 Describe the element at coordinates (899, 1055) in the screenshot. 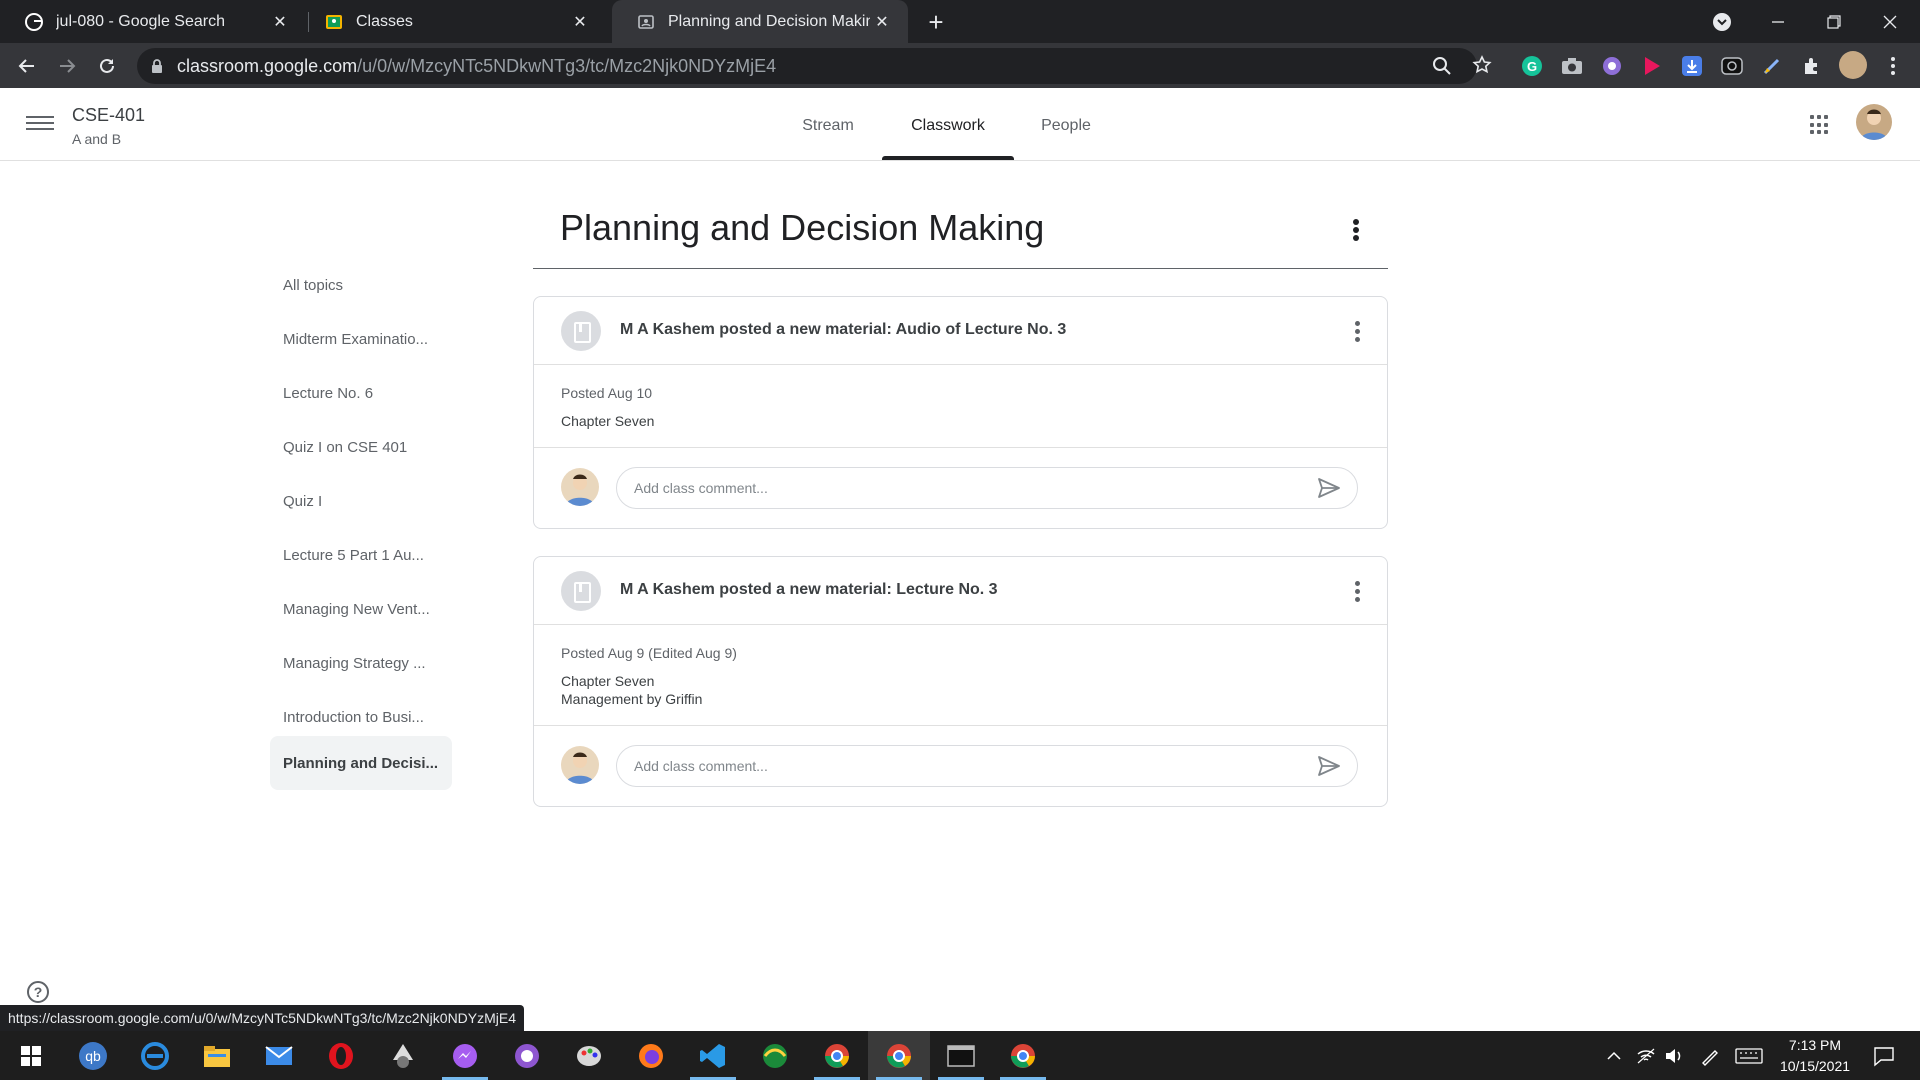

I see `chrome-profile-icon` at that location.